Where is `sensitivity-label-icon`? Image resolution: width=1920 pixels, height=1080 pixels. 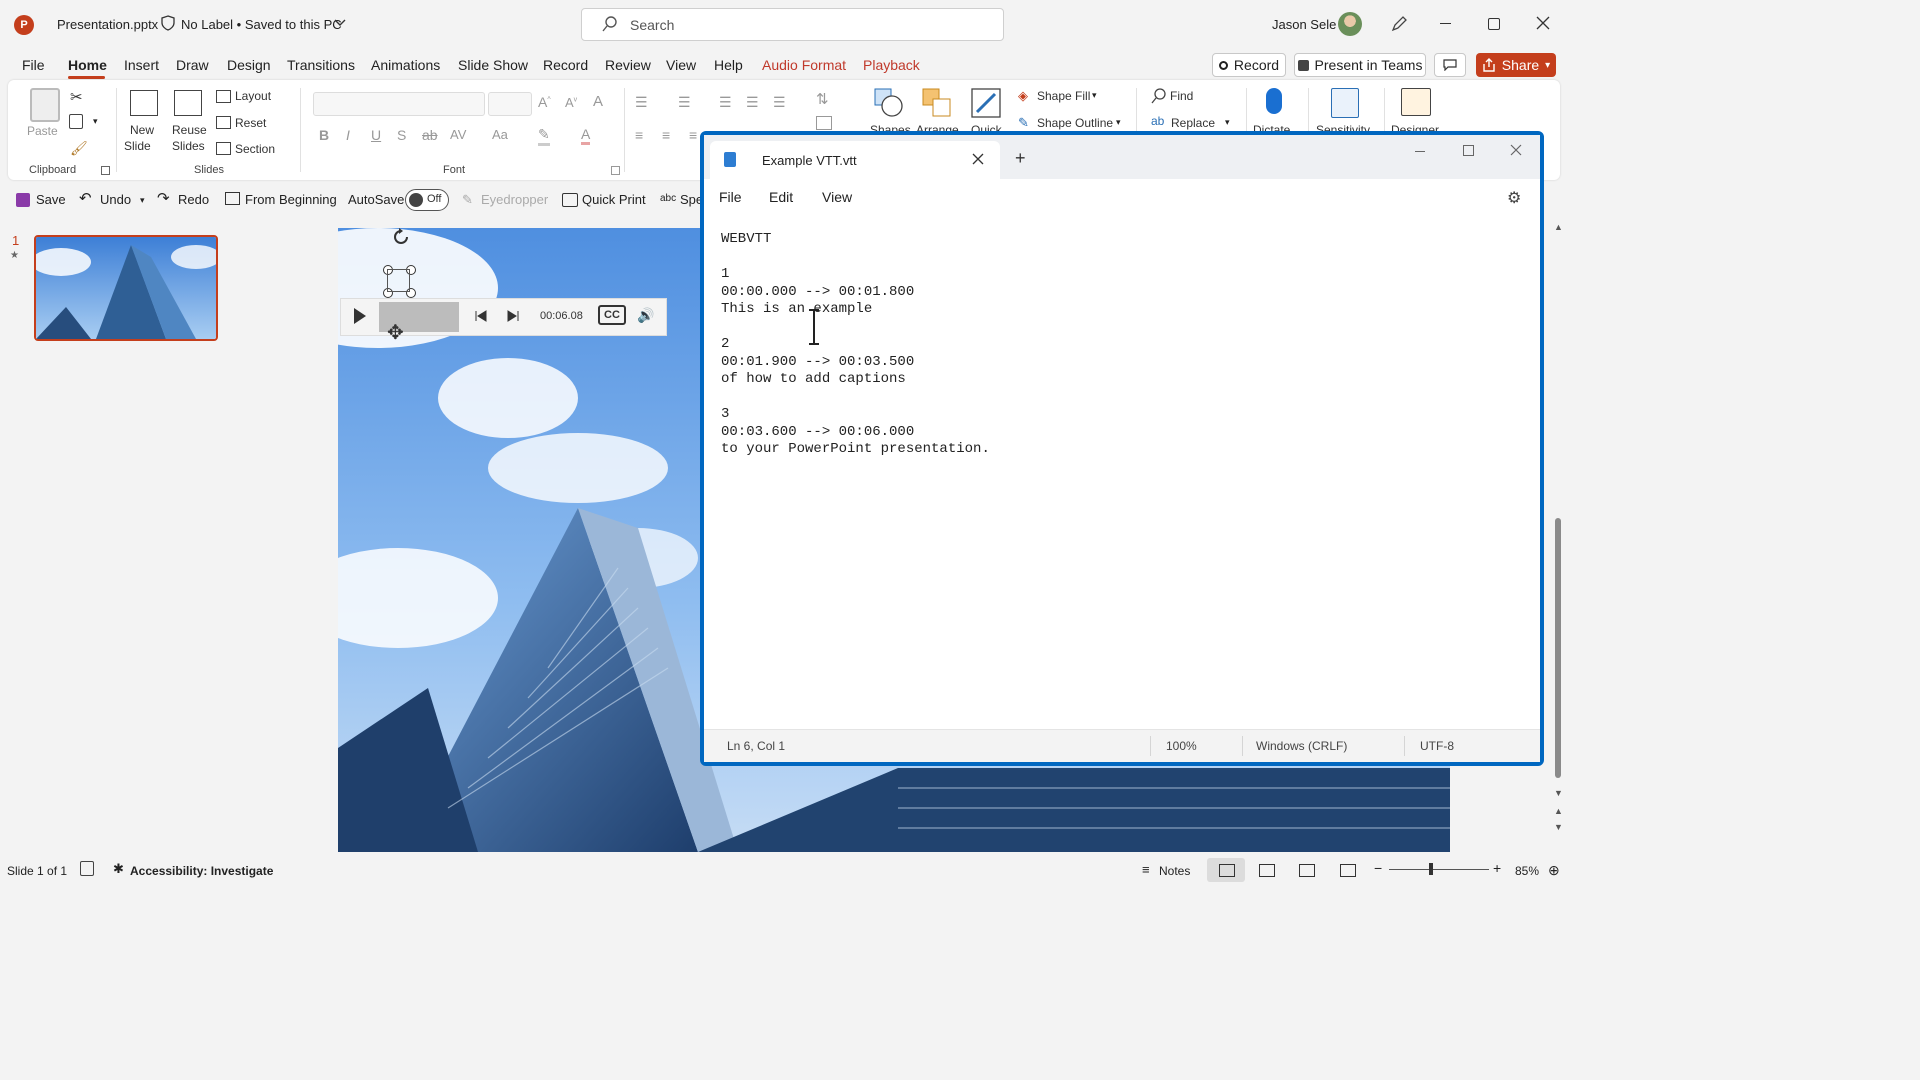
sensitivity-label-icon is located at coordinates (168, 23).